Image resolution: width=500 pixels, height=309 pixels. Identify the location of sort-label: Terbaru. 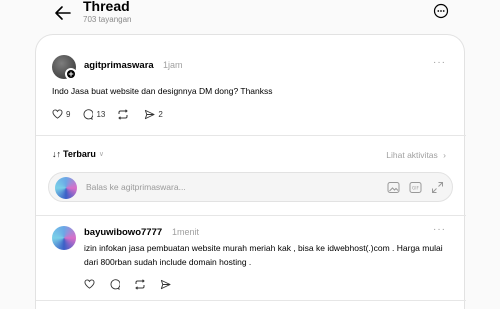
(79, 154).